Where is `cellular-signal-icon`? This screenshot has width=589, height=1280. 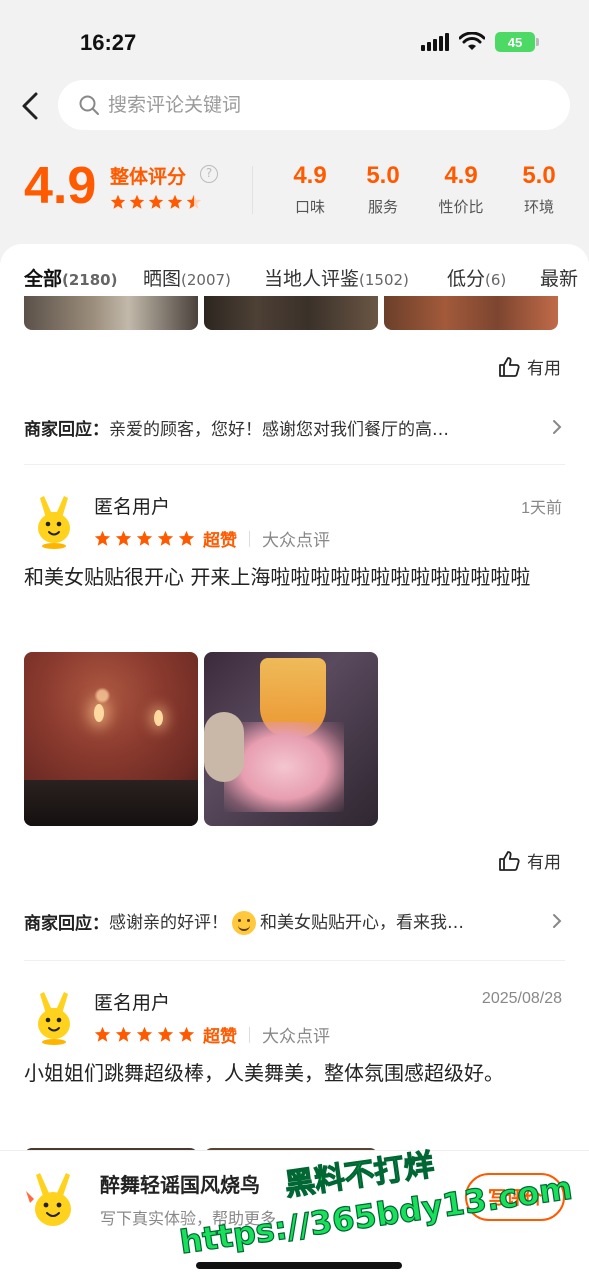 cellular-signal-icon is located at coordinates (435, 42).